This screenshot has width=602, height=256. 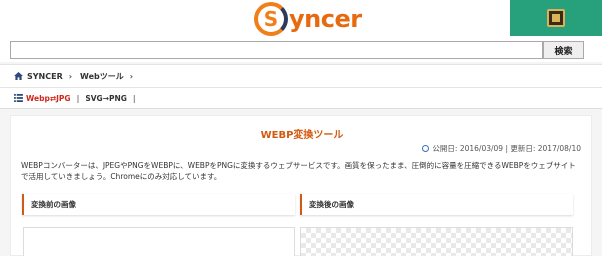 What do you see at coordinates (18, 98) in the screenshot?
I see `list-icon` at bounding box center [18, 98].